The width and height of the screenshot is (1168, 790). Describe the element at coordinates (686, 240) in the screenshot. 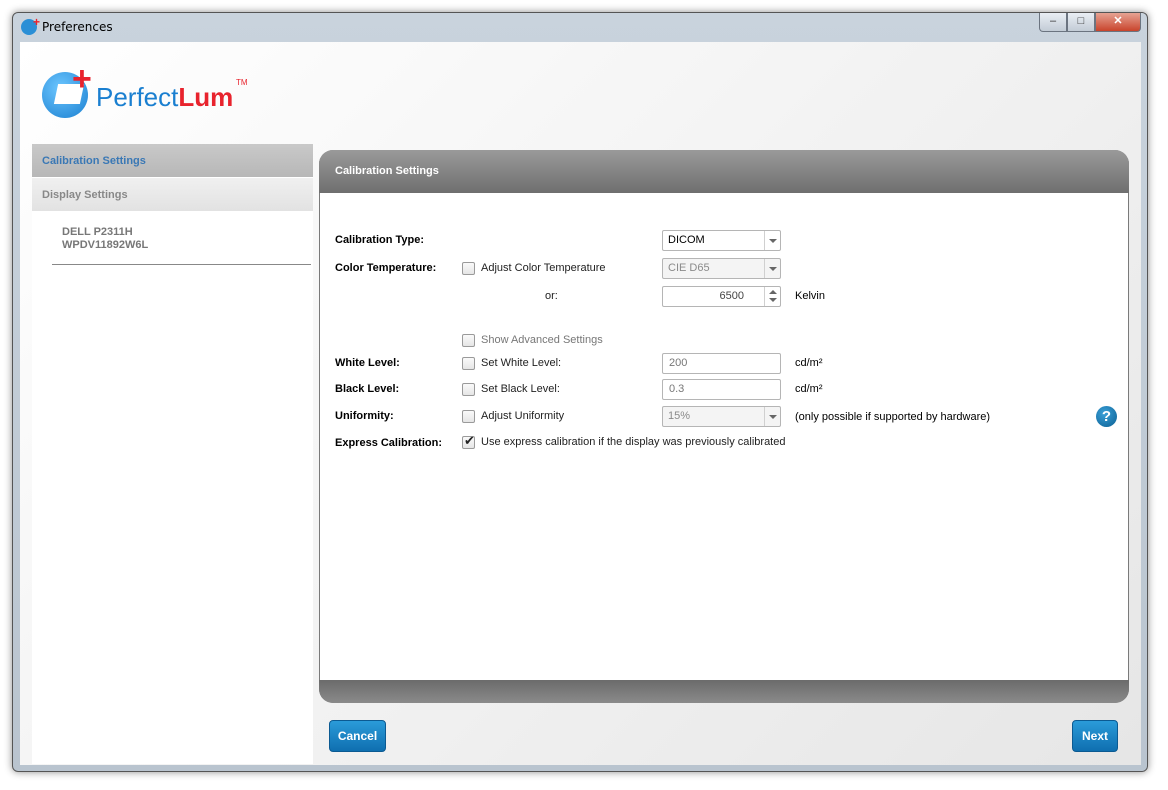

I see `calibration-type-value: DICOM` at that location.